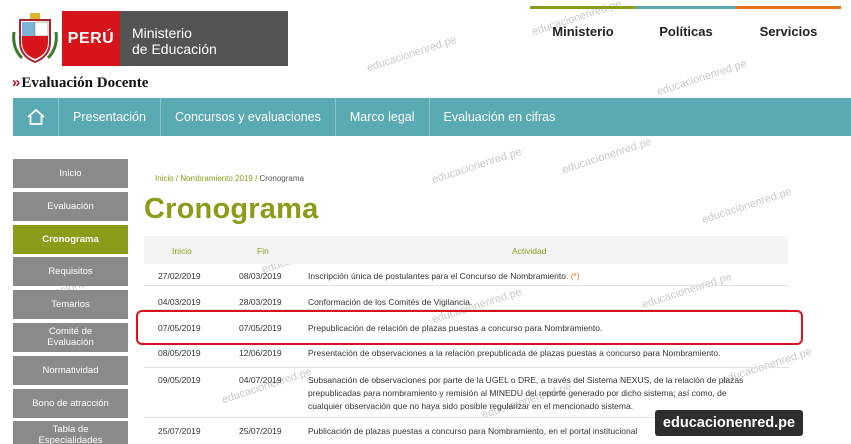 The image size is (851, 444). Describe the element at coordinates (216, 178) in the screenshot. I see `breadcrumb-section: Nombramiento 2019` at that location.